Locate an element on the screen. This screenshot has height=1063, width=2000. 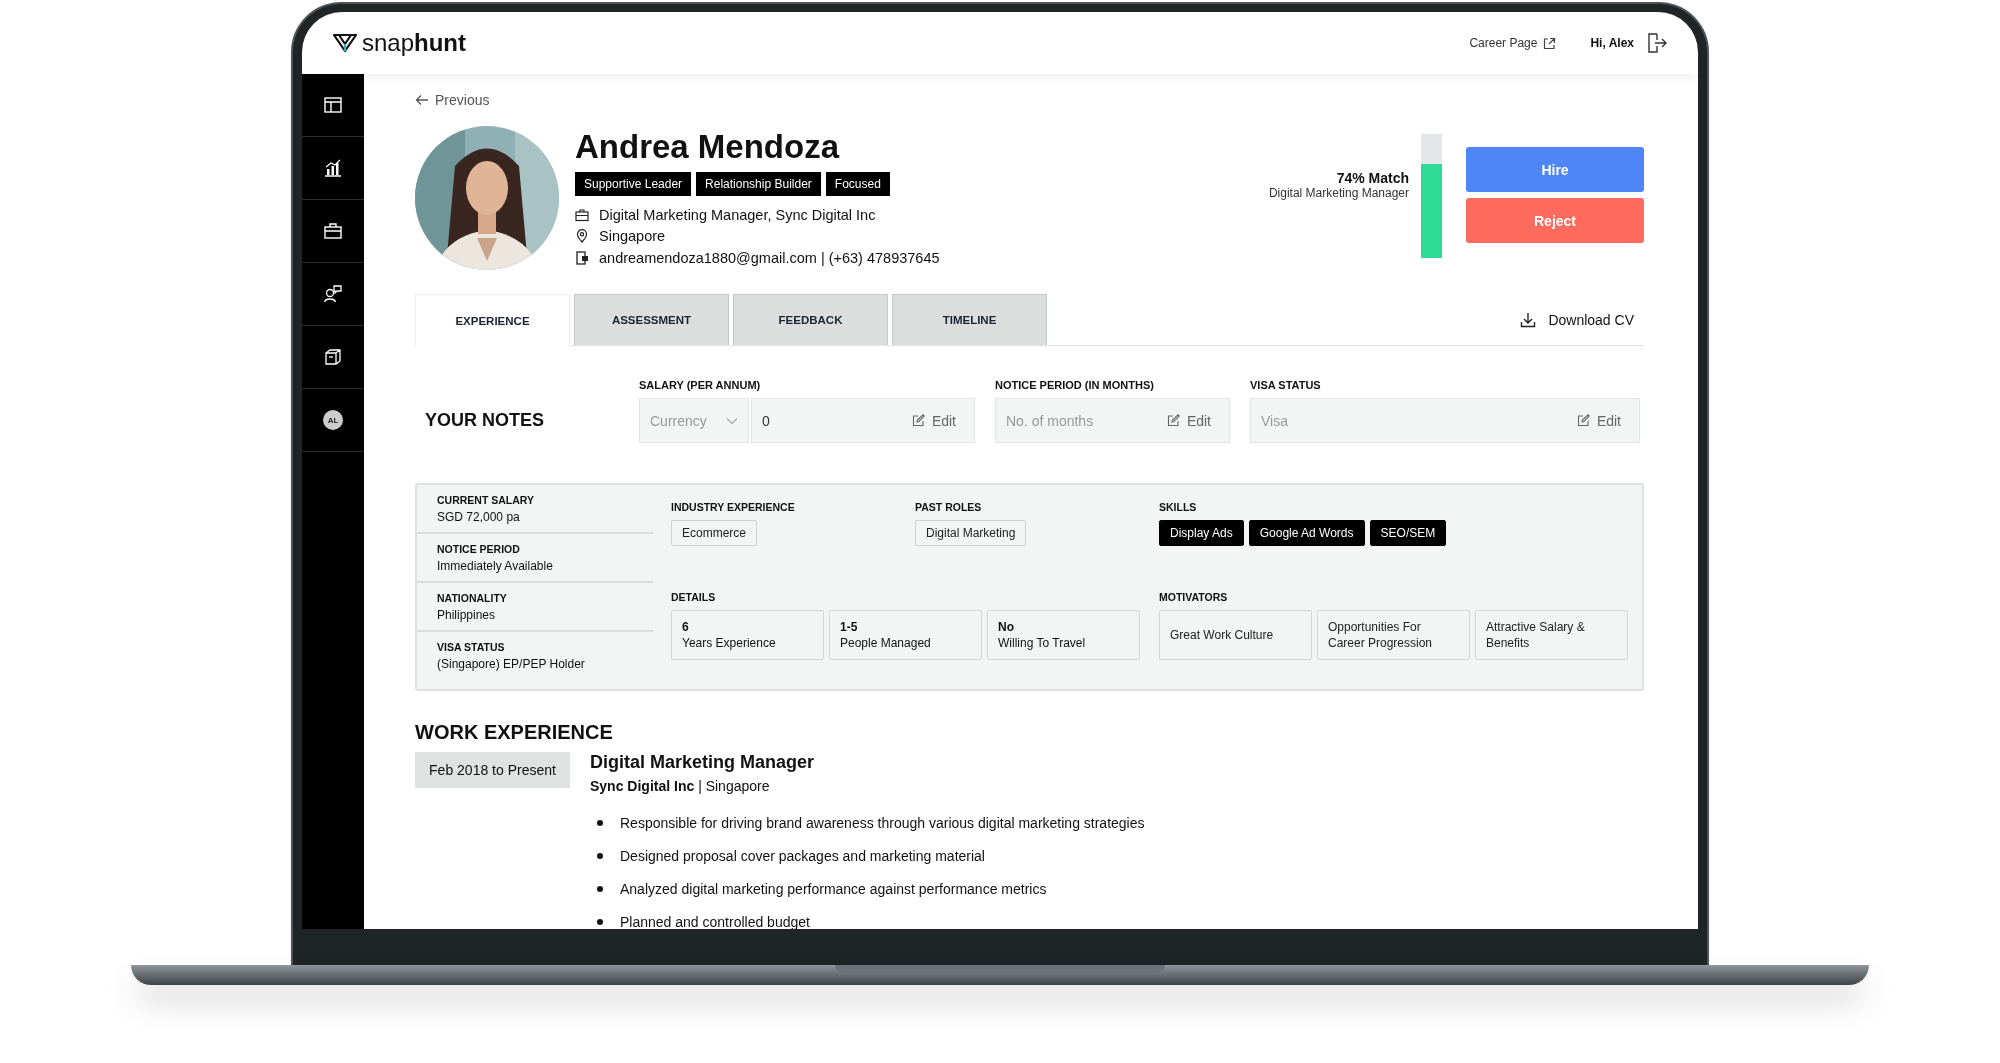
table-icon is located at coordinates (333, 105).